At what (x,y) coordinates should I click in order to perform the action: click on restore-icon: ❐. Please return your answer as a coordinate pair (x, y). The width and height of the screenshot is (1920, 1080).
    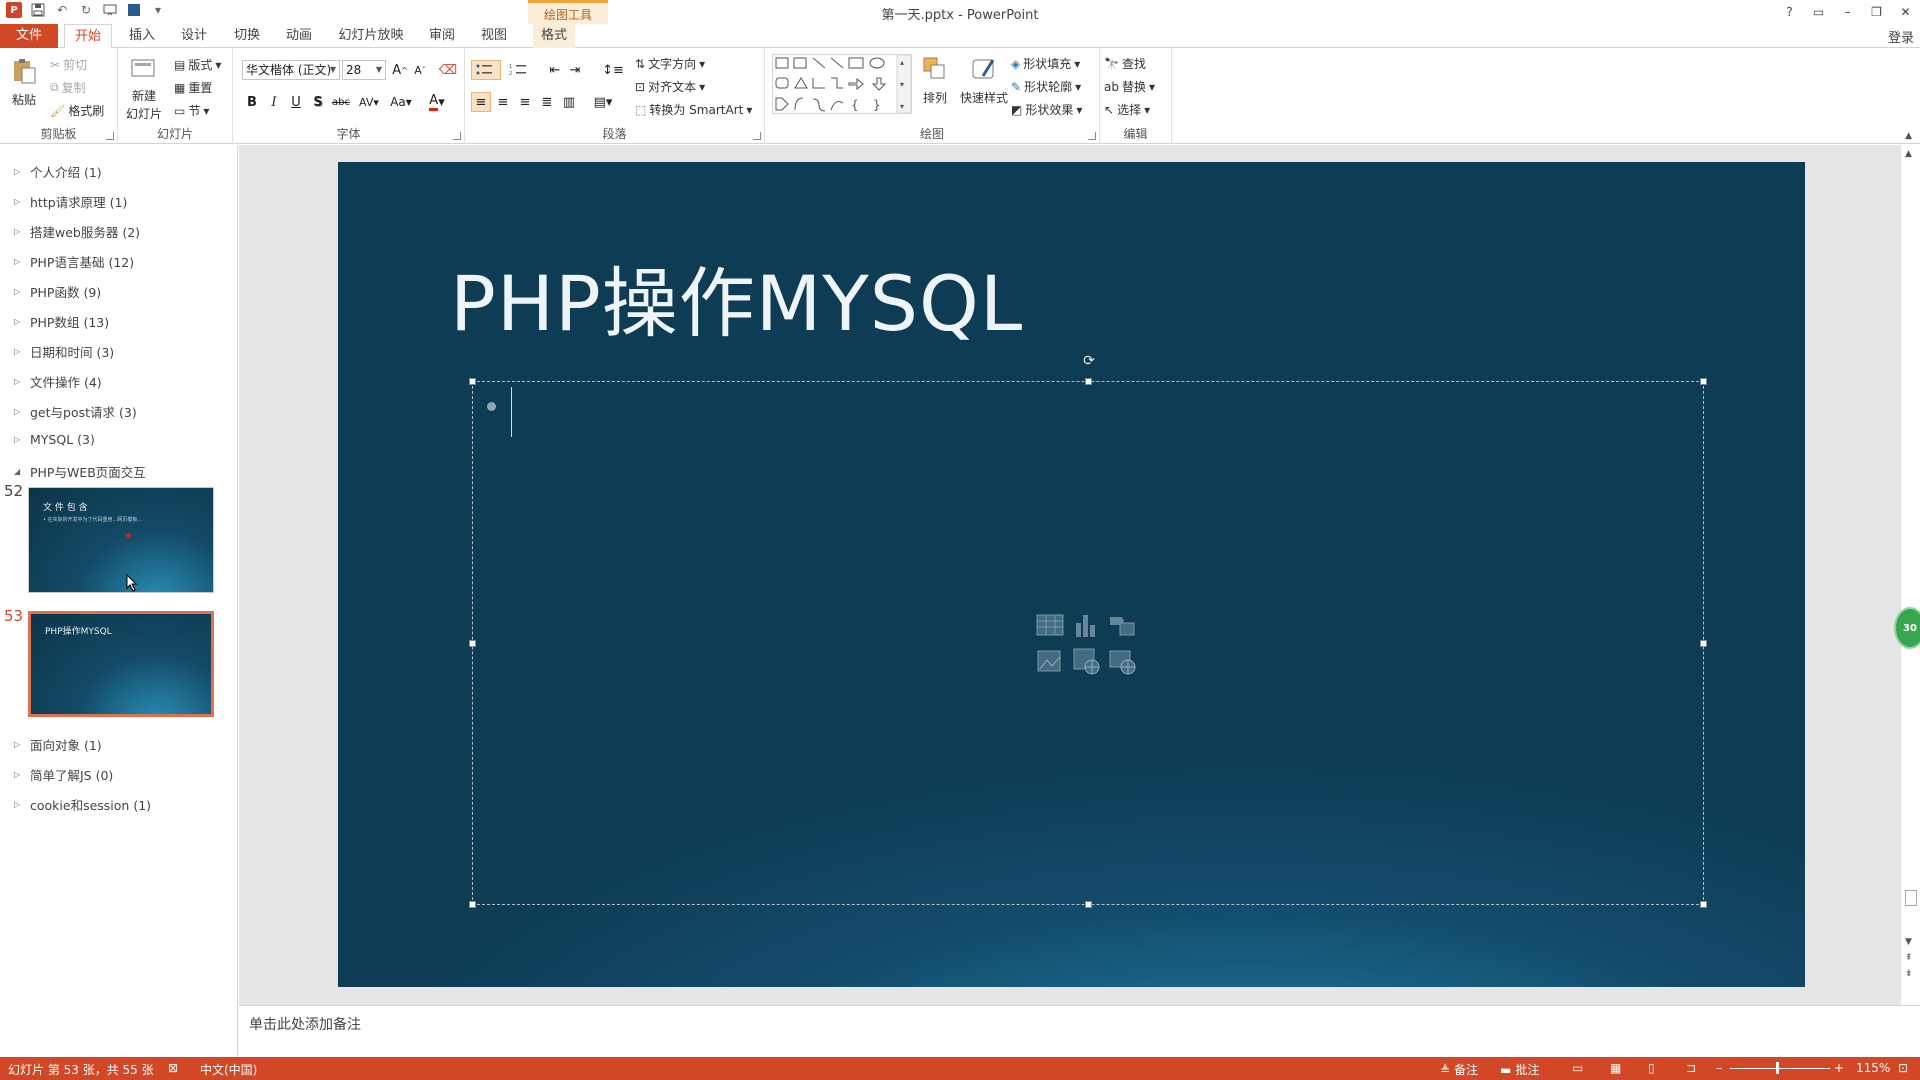
    Looking at the image, I should click on (1876, 12).